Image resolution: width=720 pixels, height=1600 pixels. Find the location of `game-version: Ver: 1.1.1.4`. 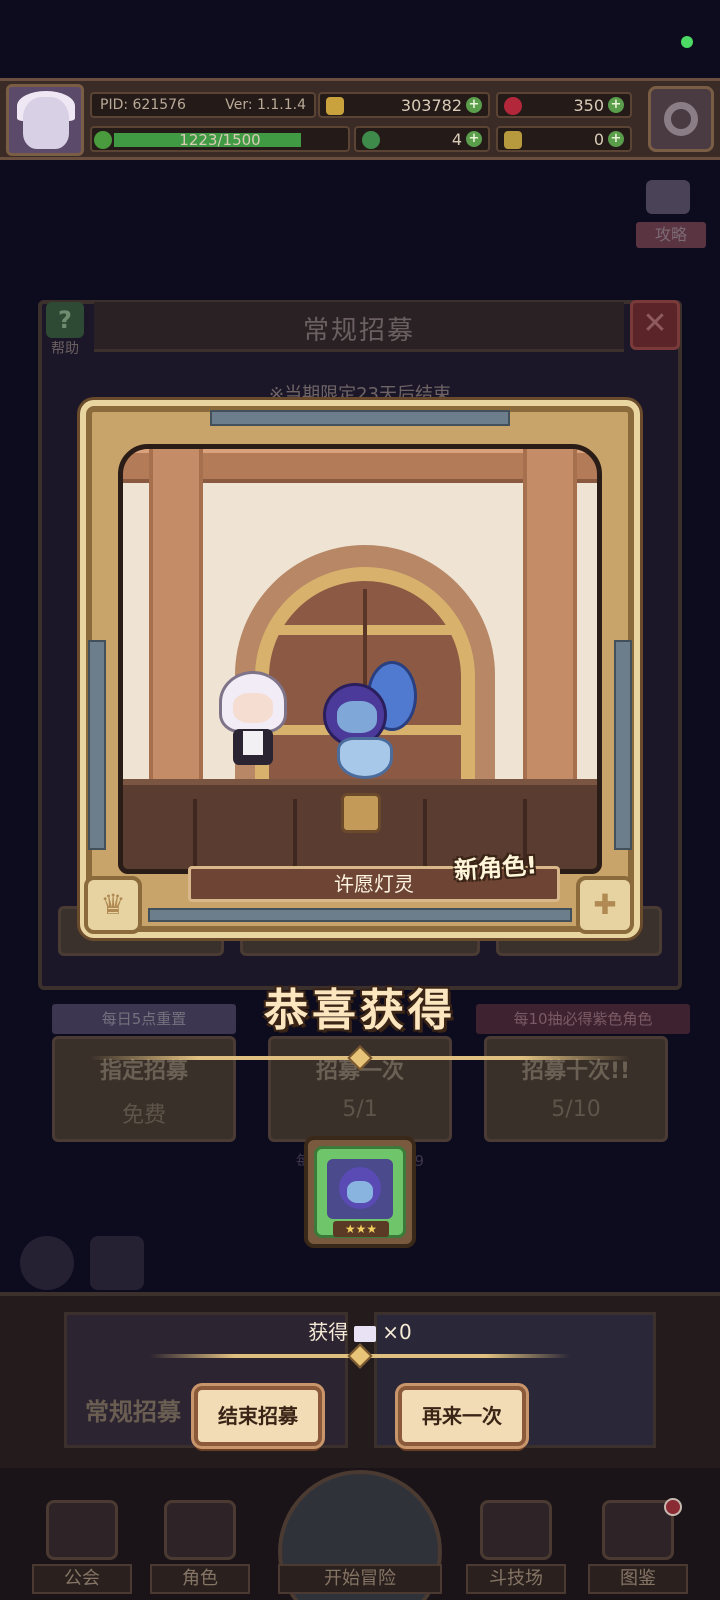

game-version: Ver: 1.1.1.4 is located at coordinates (265, 105).